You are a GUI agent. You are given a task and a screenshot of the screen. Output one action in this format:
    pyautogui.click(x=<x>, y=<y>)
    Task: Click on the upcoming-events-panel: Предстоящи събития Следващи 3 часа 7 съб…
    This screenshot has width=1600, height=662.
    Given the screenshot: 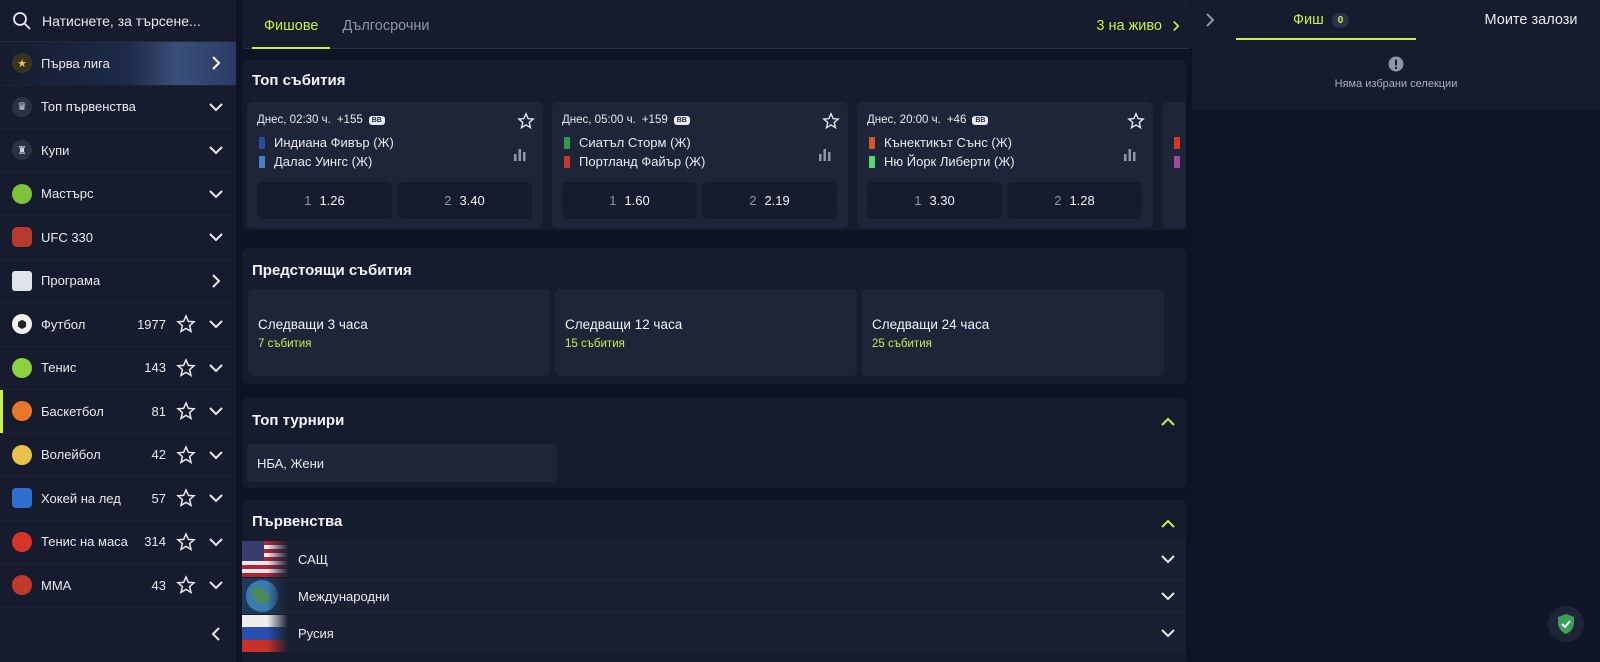 What is the action you would take?
    pyautogui.click(x=714, y=316)
    